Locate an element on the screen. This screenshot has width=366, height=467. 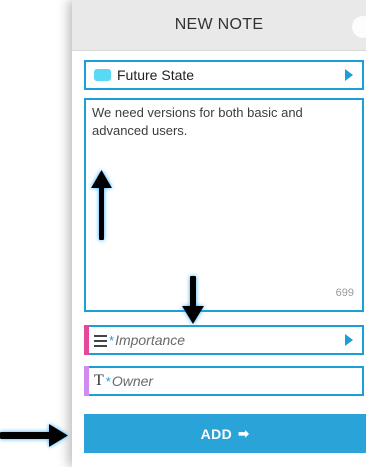
owner-input: T * Owner is located at coordinates (224, 381).